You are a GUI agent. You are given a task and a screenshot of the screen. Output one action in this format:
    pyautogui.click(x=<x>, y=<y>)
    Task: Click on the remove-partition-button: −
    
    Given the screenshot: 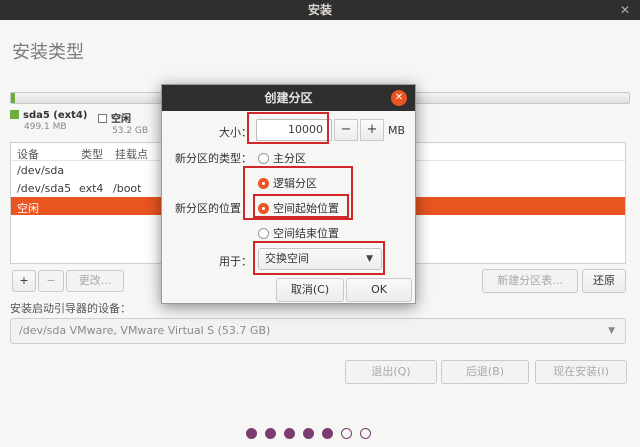 What is the action you would take?
    pyautogui.click(x=51, y=281)
    